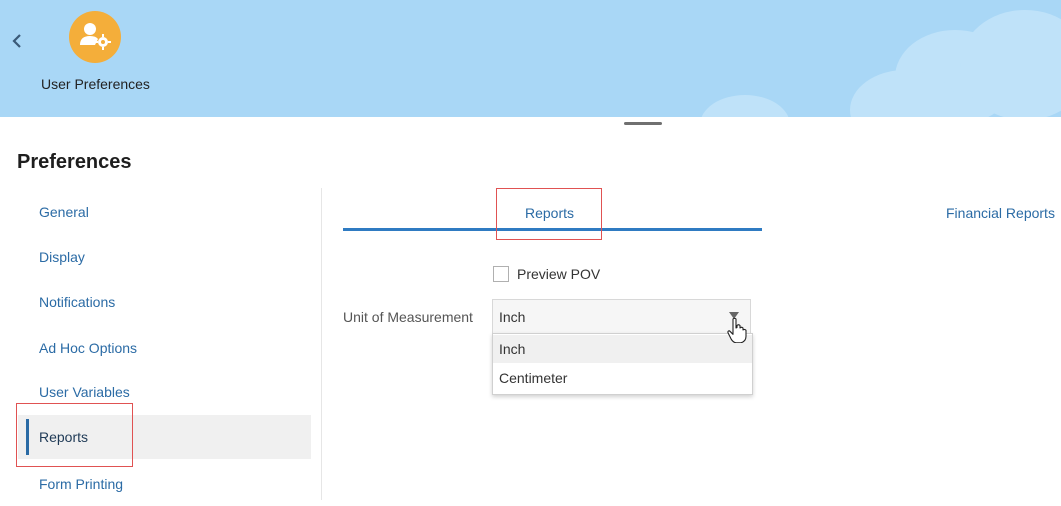  What do you see at coordinates (1000, 213) in the screenshot?
I see `tab-financial-reports: Financial Reports` at bounding box center [1000, 213].